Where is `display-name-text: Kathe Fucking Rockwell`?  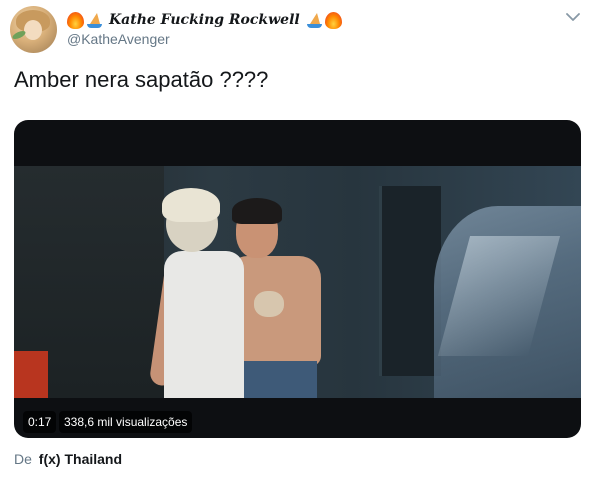 display-name-text: Kathe Fucking Rockwell is located at coordinates (204, 20).